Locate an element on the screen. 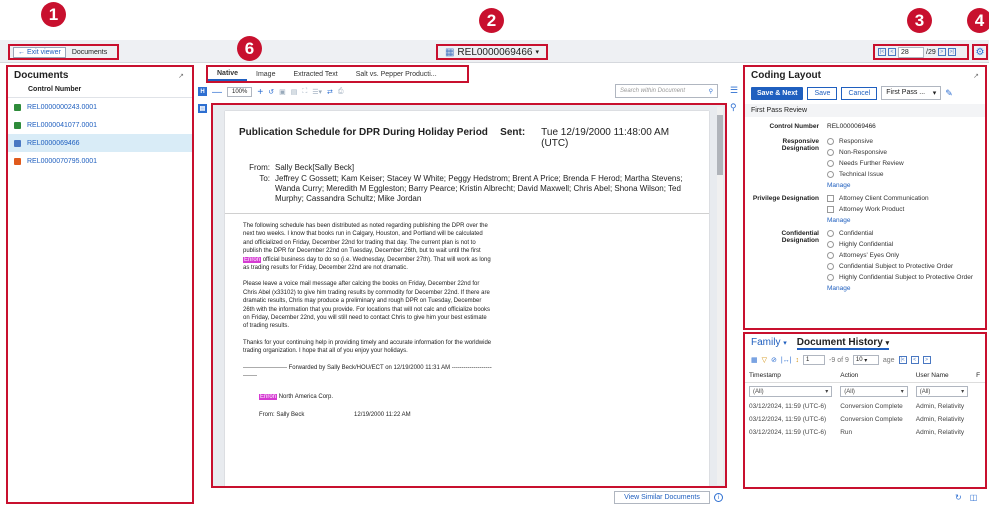 This screenshot has width=989, height=506. overflow-column-header: F is located at coordinates (978, 376).